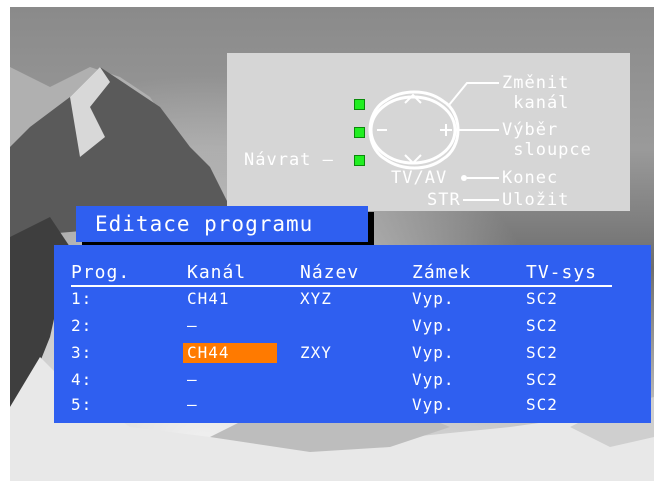 The image size is (659, 485). Describe the element at coordinates (316, 352) in the screenshot. I see `cell-nazev: ZXY` at that location.